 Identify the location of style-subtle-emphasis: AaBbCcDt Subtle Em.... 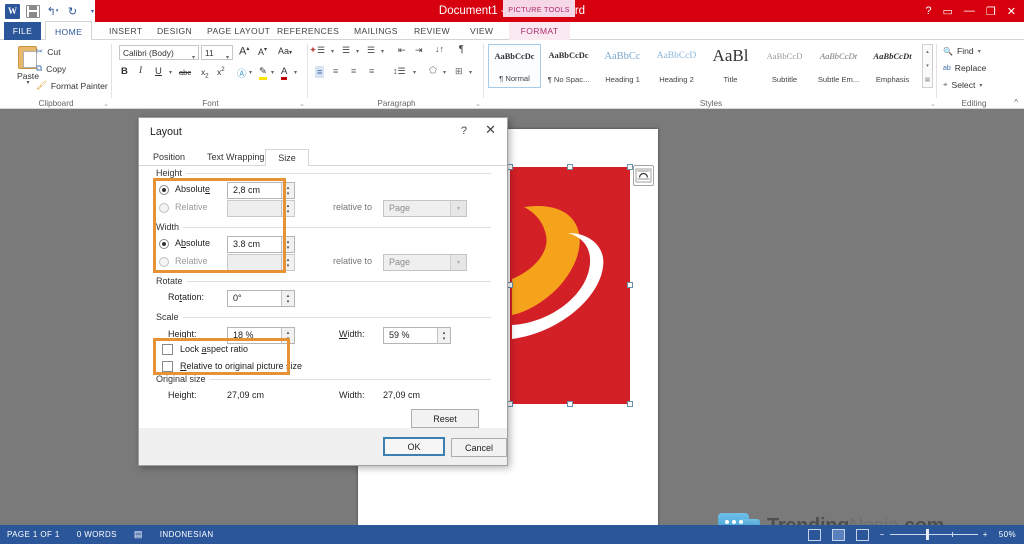
(838, 66).